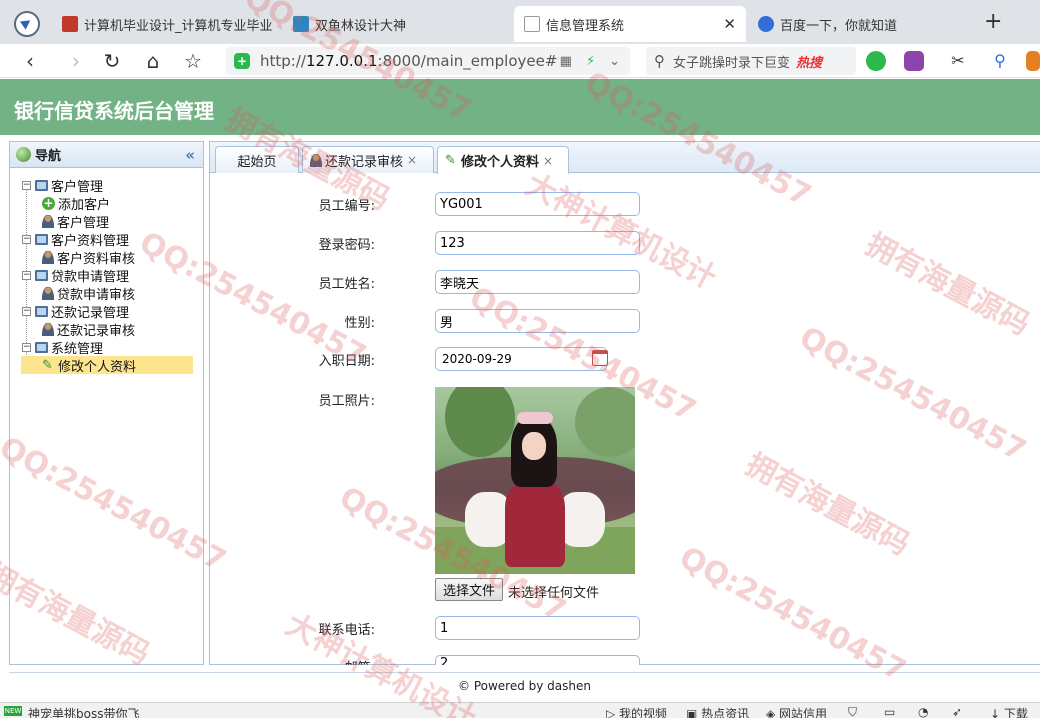  Describe the element at coordinates (106, 203) in the screenshot. I see `sidebar-item-add-customer: + 添加客户` at that location.